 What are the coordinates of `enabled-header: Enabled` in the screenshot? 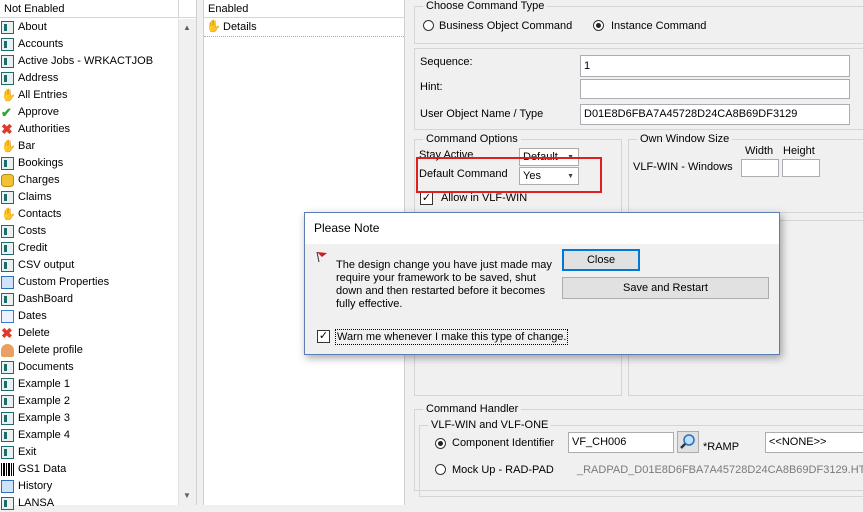 It's located at (304, 9).